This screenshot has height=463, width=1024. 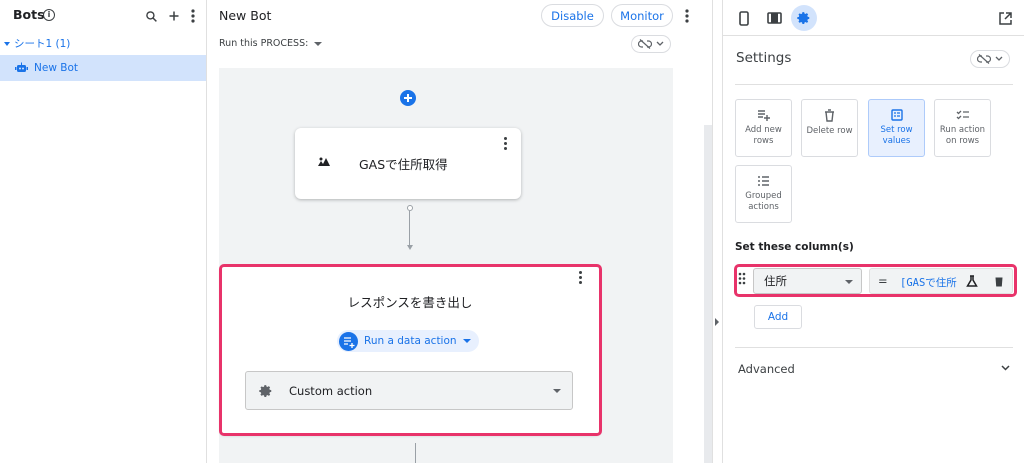 I want to click on search-icon, so click(x=151, y=16).